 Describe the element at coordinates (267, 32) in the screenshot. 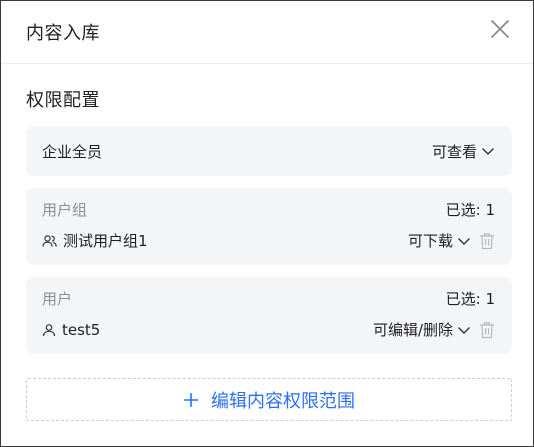

I see `dialog-header: 内容入库` at that location.